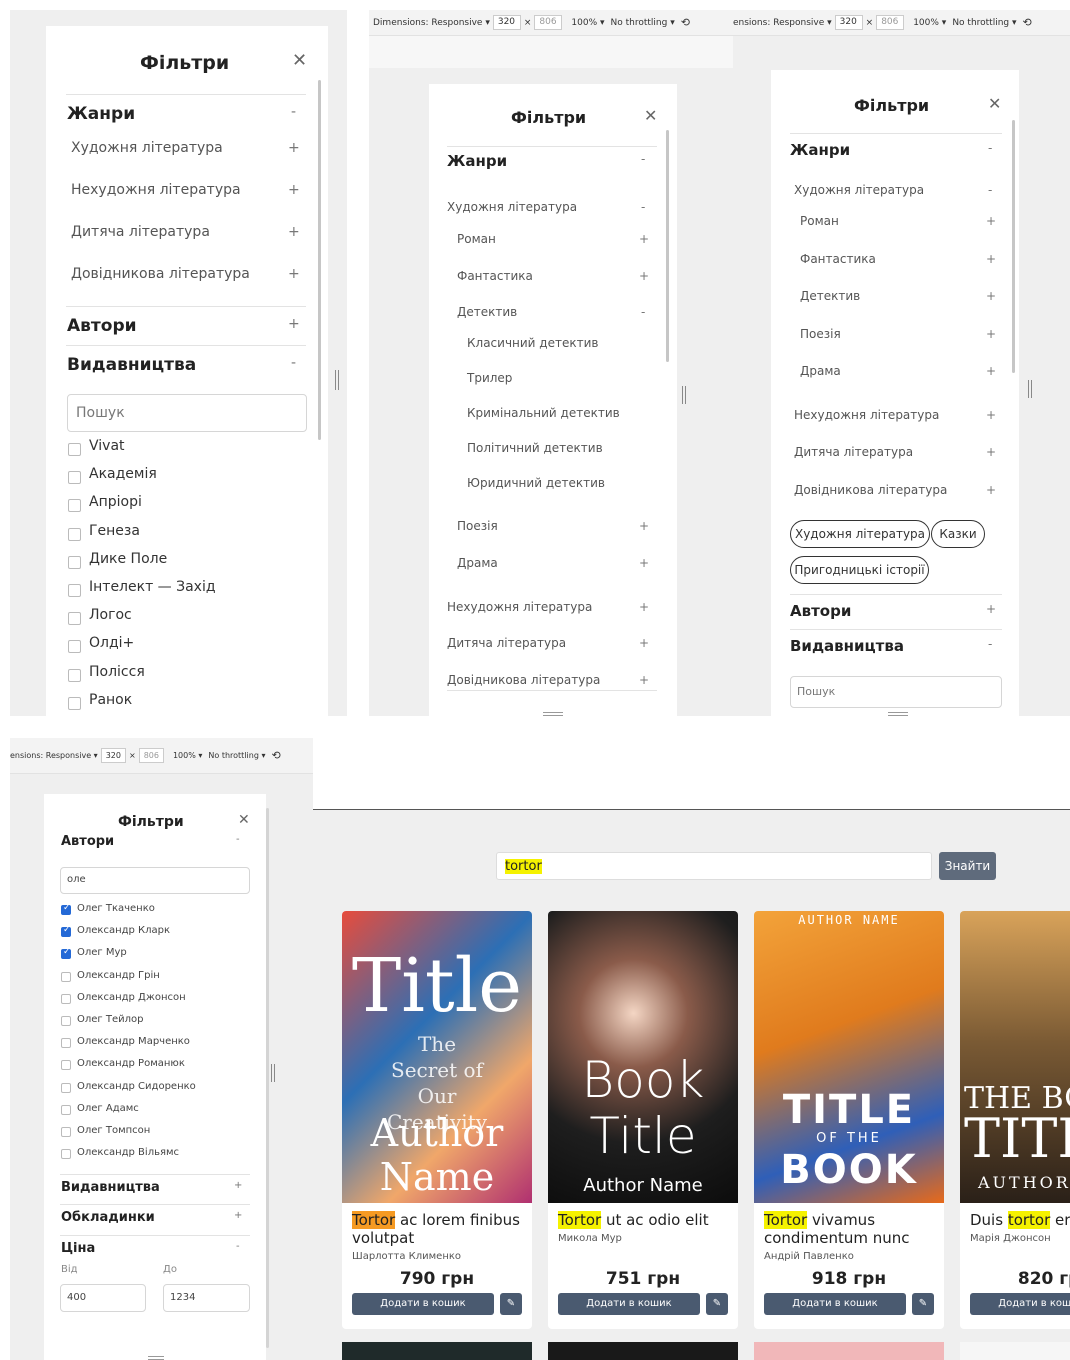 Image resolution: width=1070 pixels, height=1360 pixels. I want to click on genre-option: Юридичний детектив, so click(536, 483).